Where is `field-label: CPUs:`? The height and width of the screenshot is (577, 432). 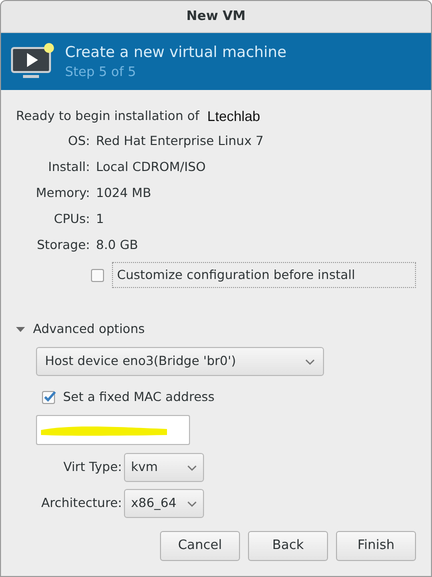 field-label: CPUs: is located at coordinates (71, 219).